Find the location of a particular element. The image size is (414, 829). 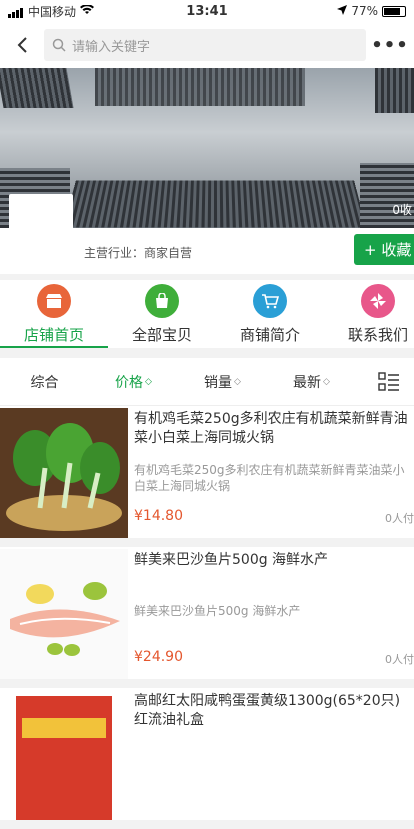

tab-contact-us: 联系我们 is located at coordinates (369, 314).